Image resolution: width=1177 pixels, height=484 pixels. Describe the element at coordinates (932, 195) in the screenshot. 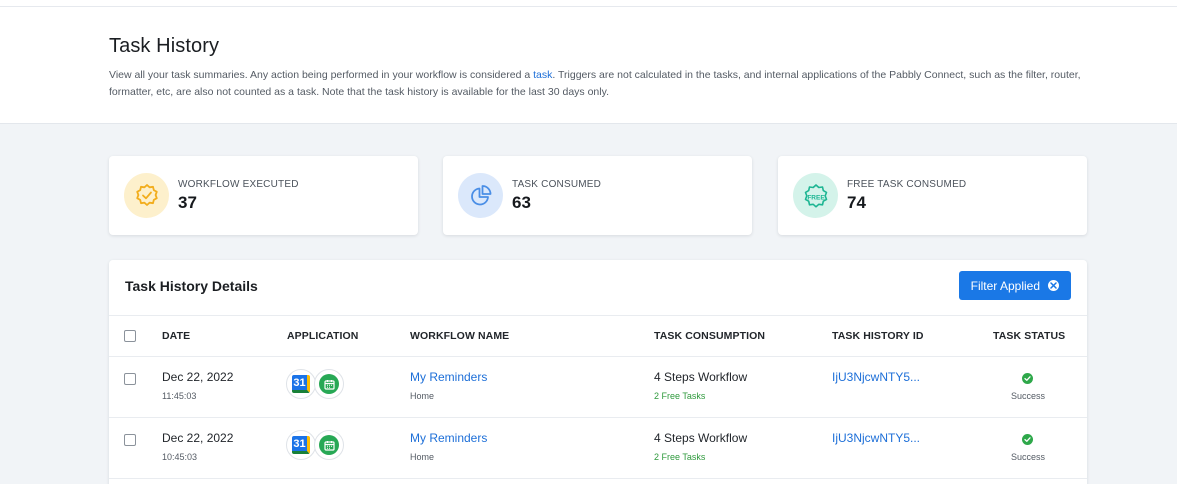

I see `stat-card-free-task-consumed: FREE FREE TASK CONSUMED 74` at that location.